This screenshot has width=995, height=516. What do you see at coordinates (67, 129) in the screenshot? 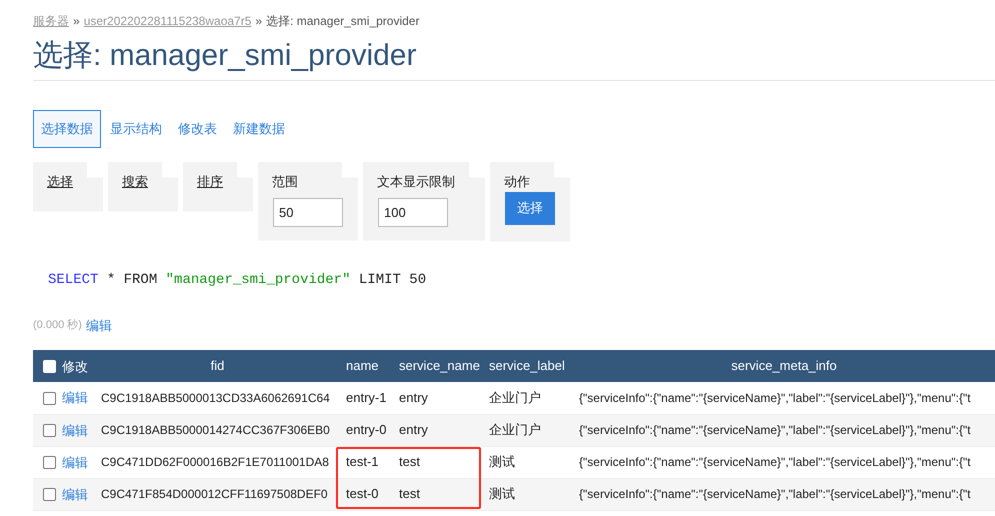
I see `tab: 选择数据` at bounding box center [67, 129].